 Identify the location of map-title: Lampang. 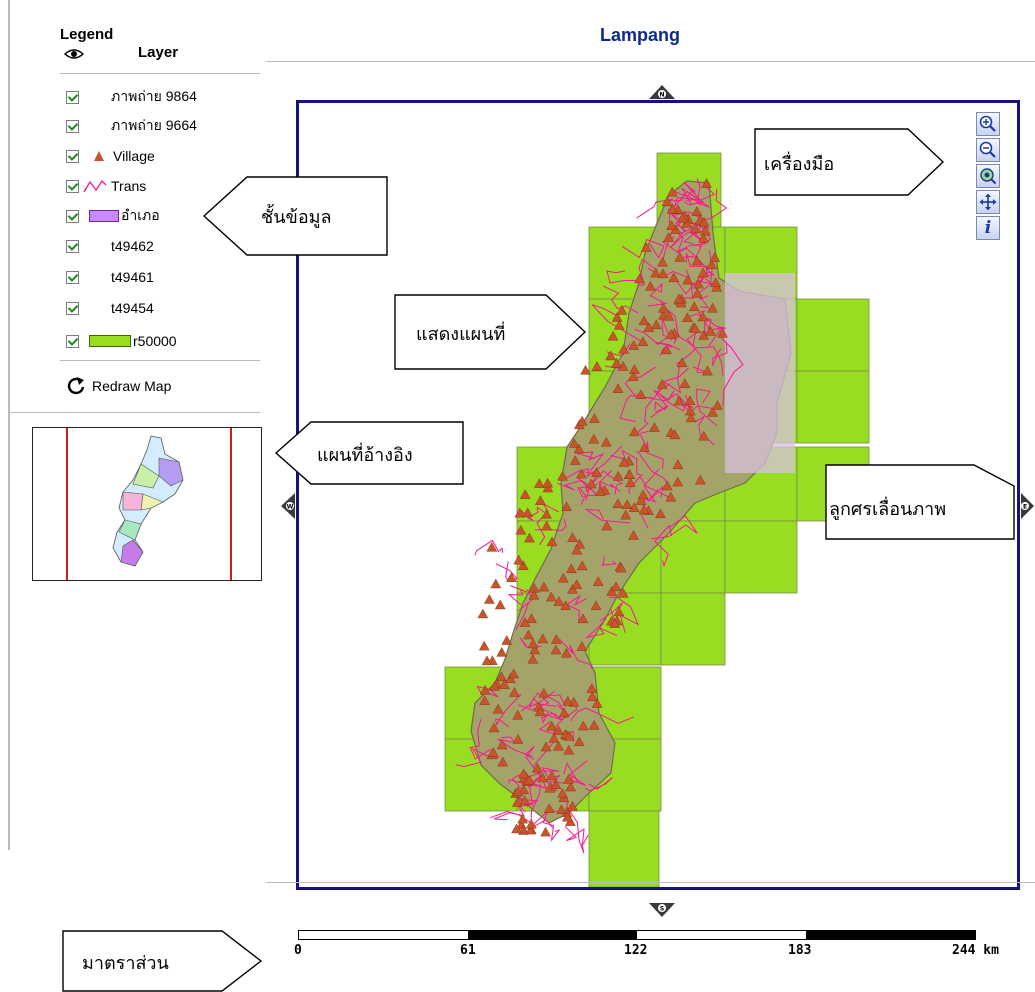
(640, 35).